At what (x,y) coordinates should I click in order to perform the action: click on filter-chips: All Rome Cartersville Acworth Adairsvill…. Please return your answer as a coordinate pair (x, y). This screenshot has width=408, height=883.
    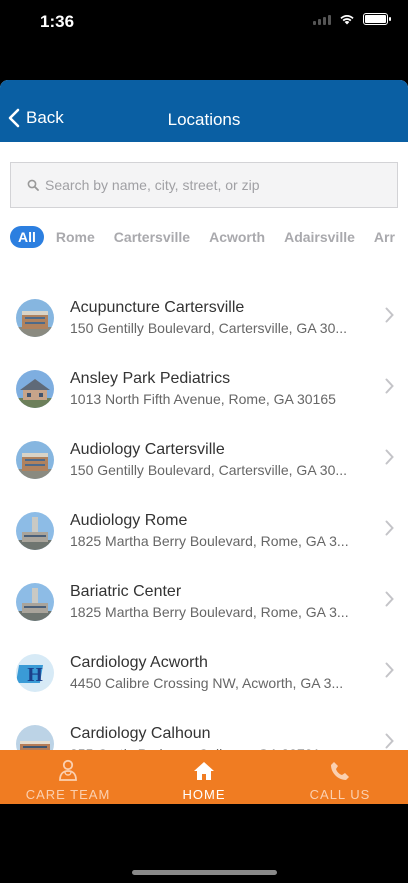
    Looking at the image, I should click on (204, 237).